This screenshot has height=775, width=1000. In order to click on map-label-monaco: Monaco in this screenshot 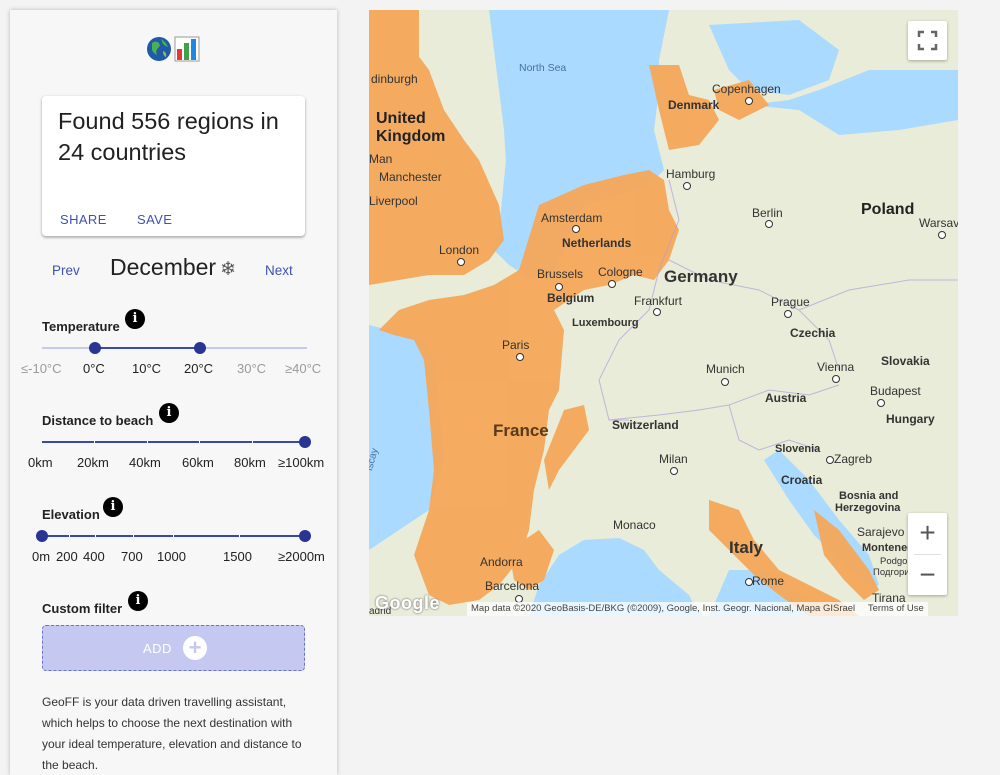, I will do `click(634, 525)`.